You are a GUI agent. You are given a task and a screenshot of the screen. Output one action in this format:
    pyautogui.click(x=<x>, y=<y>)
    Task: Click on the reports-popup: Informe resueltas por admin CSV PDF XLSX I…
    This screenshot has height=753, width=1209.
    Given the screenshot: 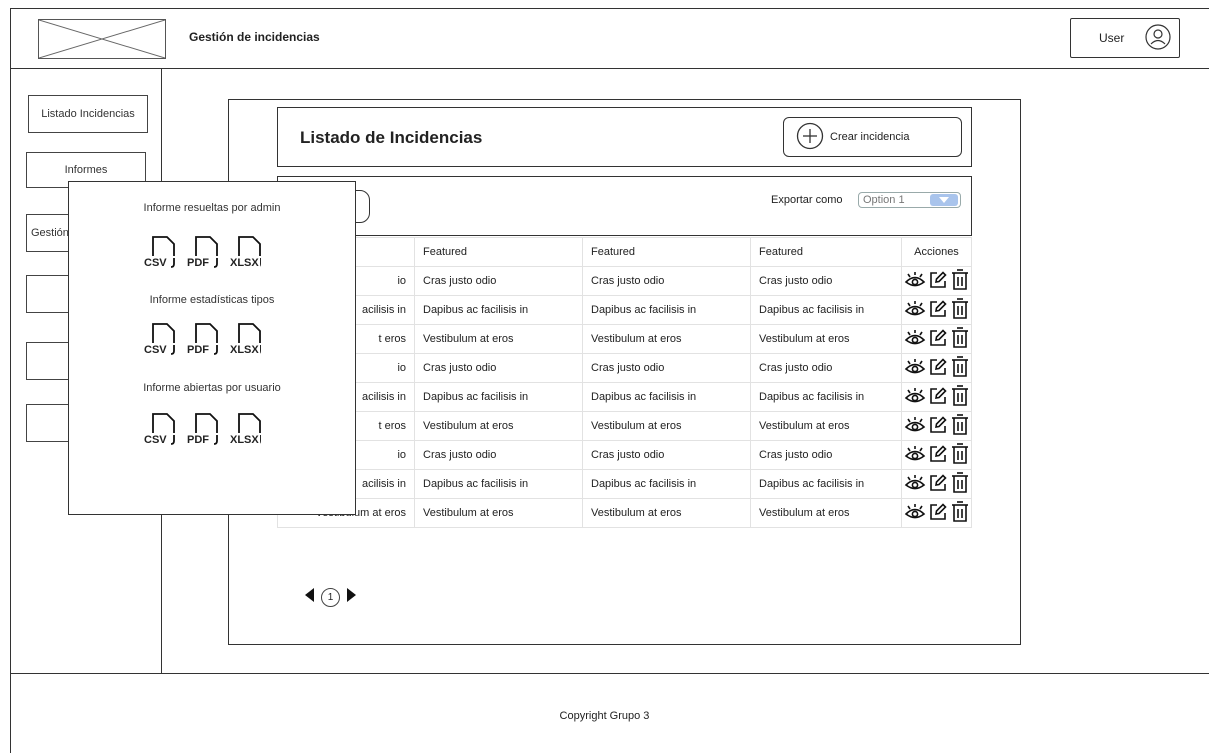 What is the action you would take?
    pyautogui.click(x=212, y=348)
    